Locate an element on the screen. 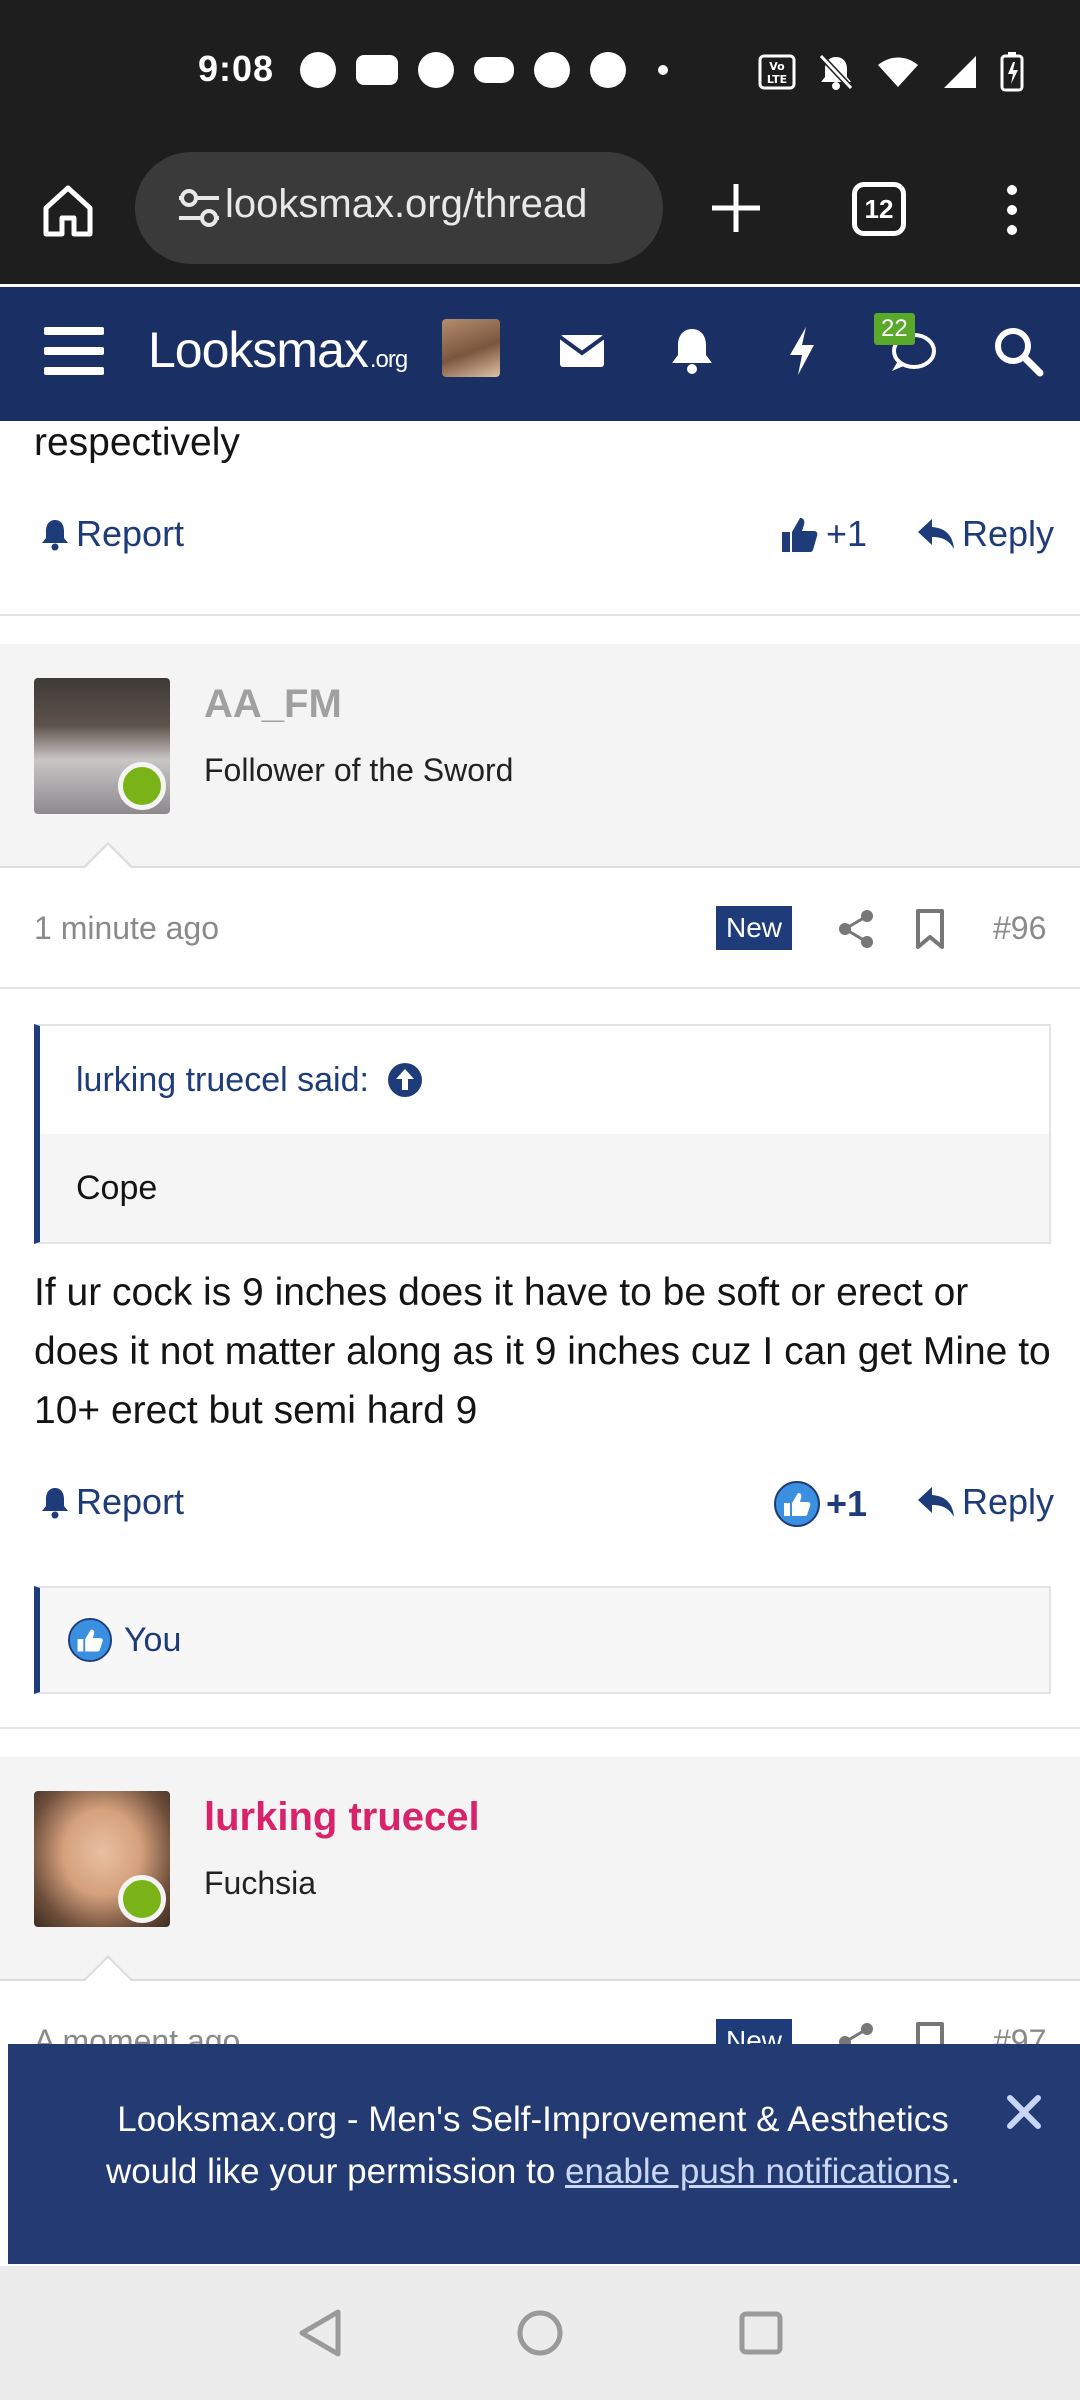  battery-icon is located at coordinates (1012, 72).